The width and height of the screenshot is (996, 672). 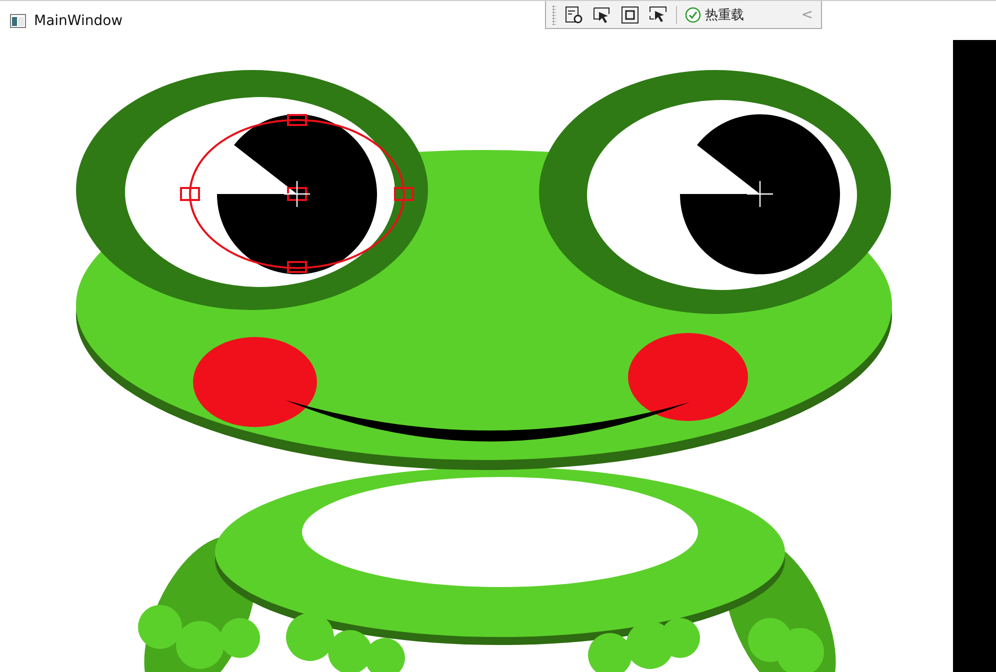 I want to click on window-title: MainWindow, so click(x=78, y=20).